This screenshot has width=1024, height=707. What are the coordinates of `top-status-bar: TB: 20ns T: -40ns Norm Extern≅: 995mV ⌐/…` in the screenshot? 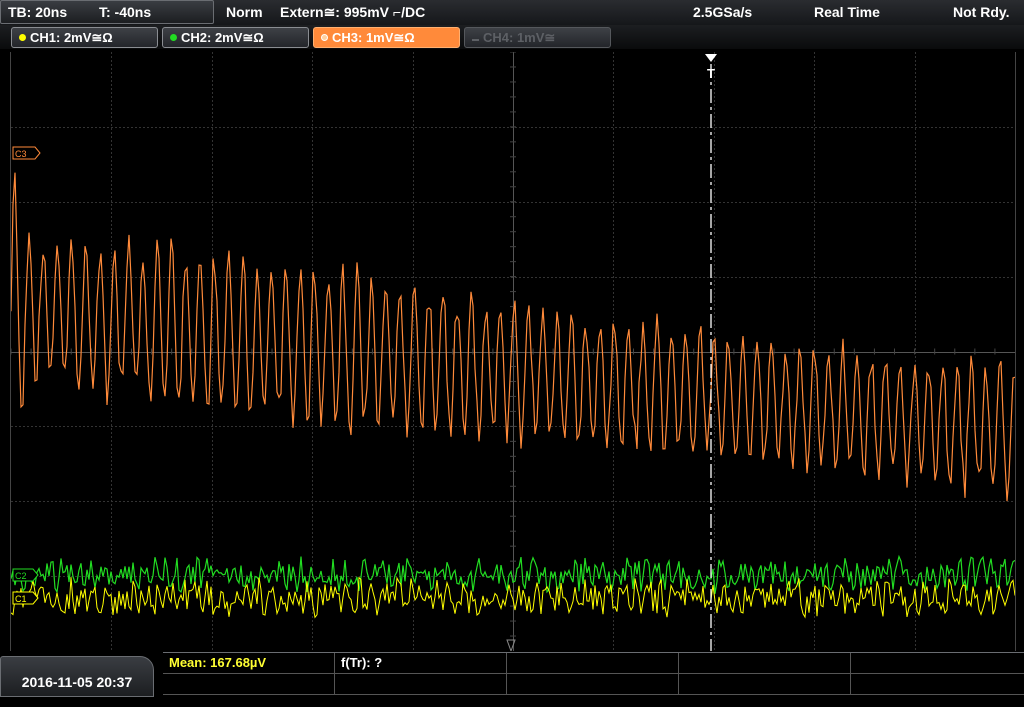 It's located at (512, 12).